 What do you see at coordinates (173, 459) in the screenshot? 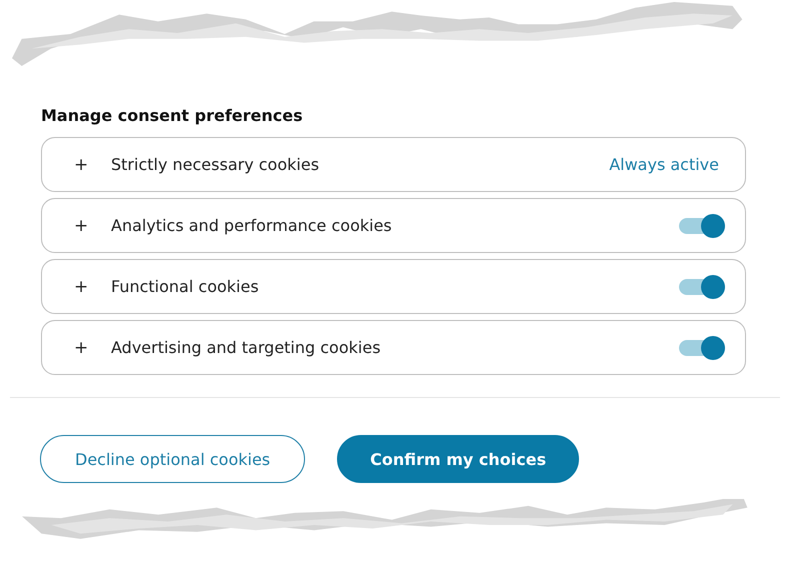
I see `decline-button: Decline optional cookies` at bounding box center [173, 459].